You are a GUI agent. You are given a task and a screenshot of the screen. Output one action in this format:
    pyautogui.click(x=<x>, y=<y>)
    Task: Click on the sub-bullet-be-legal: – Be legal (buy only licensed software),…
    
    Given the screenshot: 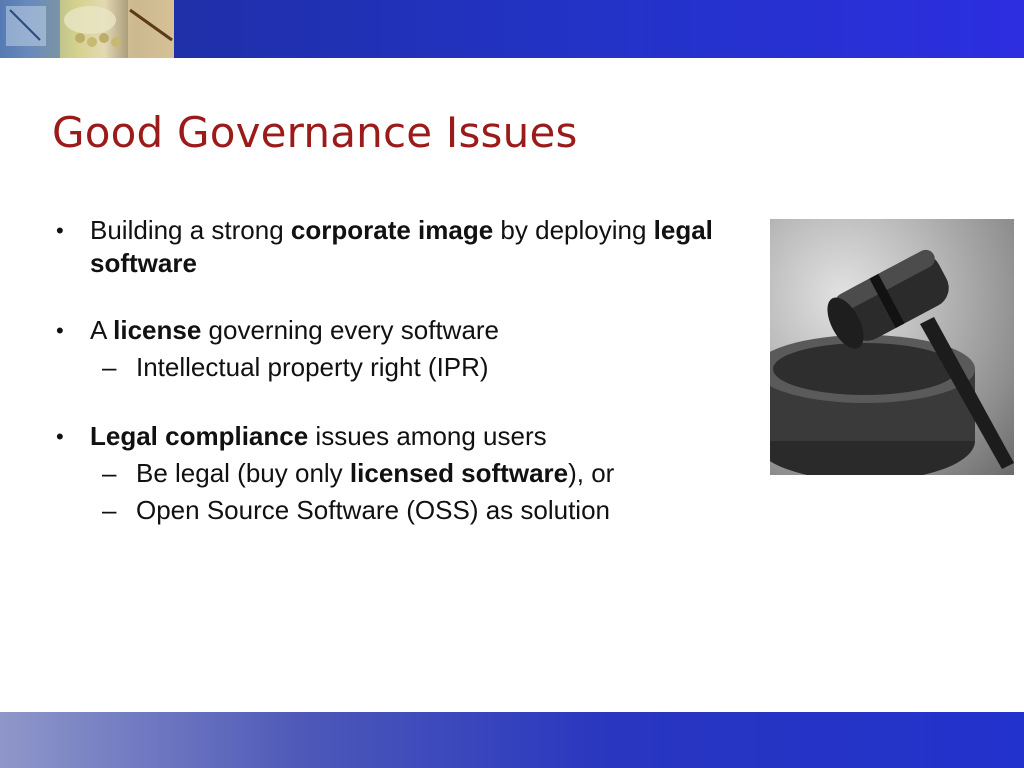 What is the action you would take?
    pyautogui.click(x=358, y=473)
    